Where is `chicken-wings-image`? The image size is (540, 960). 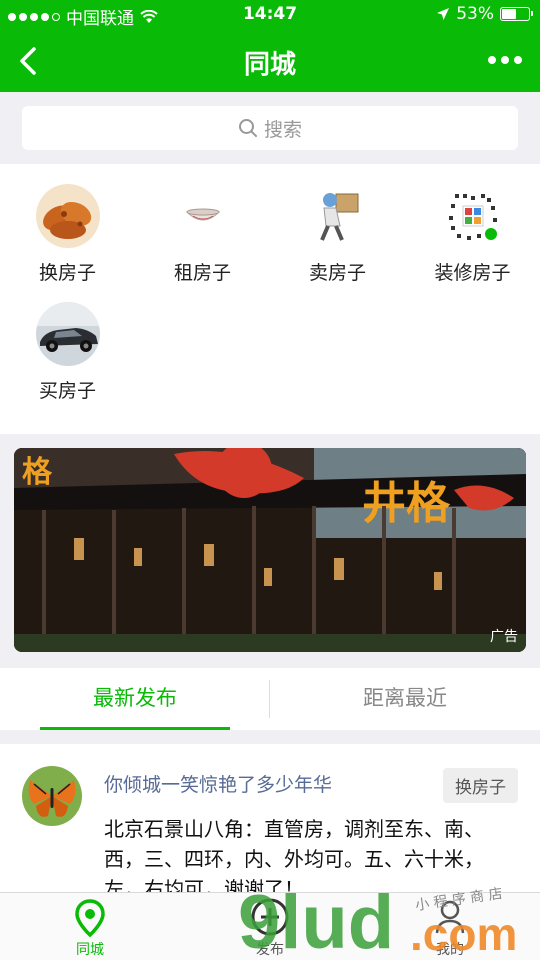 chicken-wings-image is located at coordinates (67, 216).